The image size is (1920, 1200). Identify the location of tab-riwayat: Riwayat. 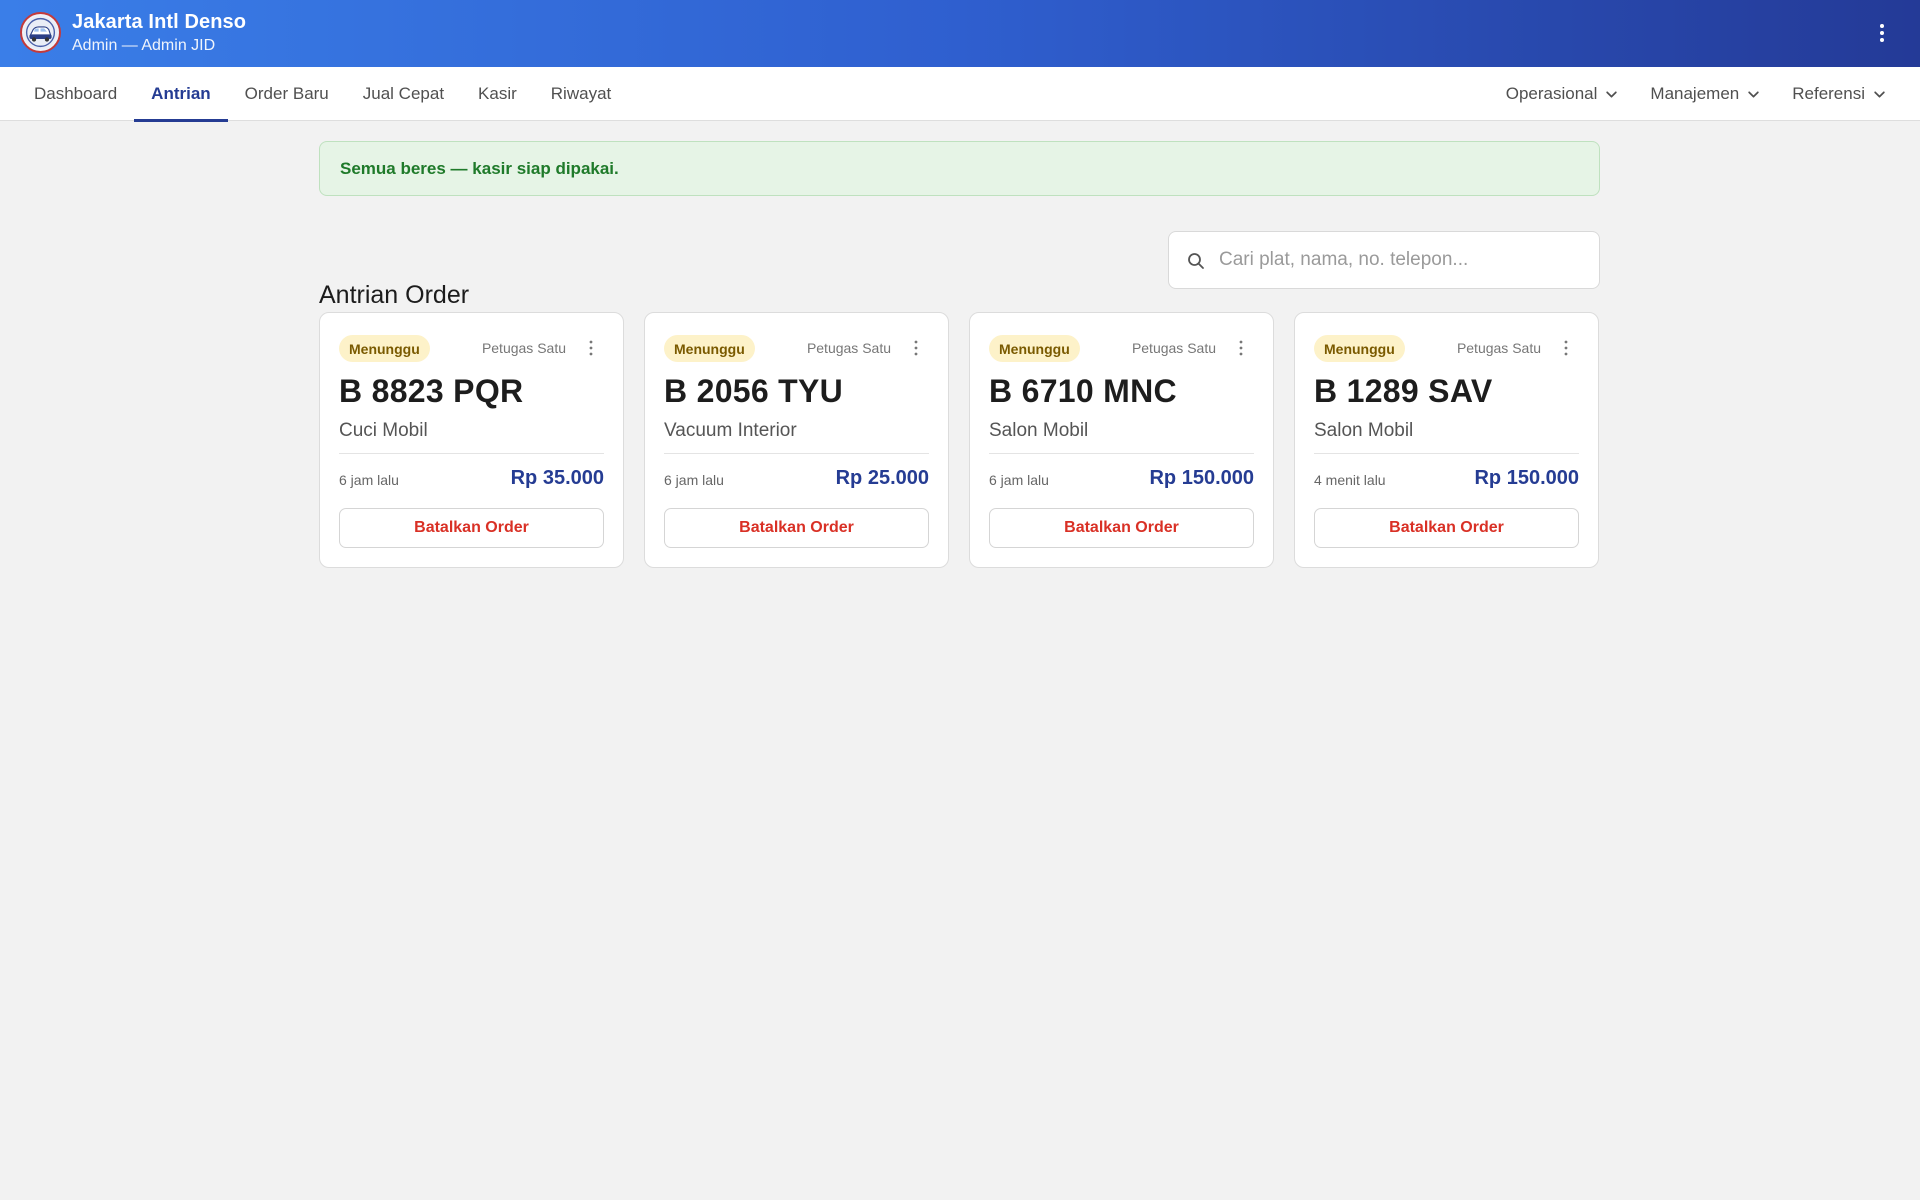
(581, 94).